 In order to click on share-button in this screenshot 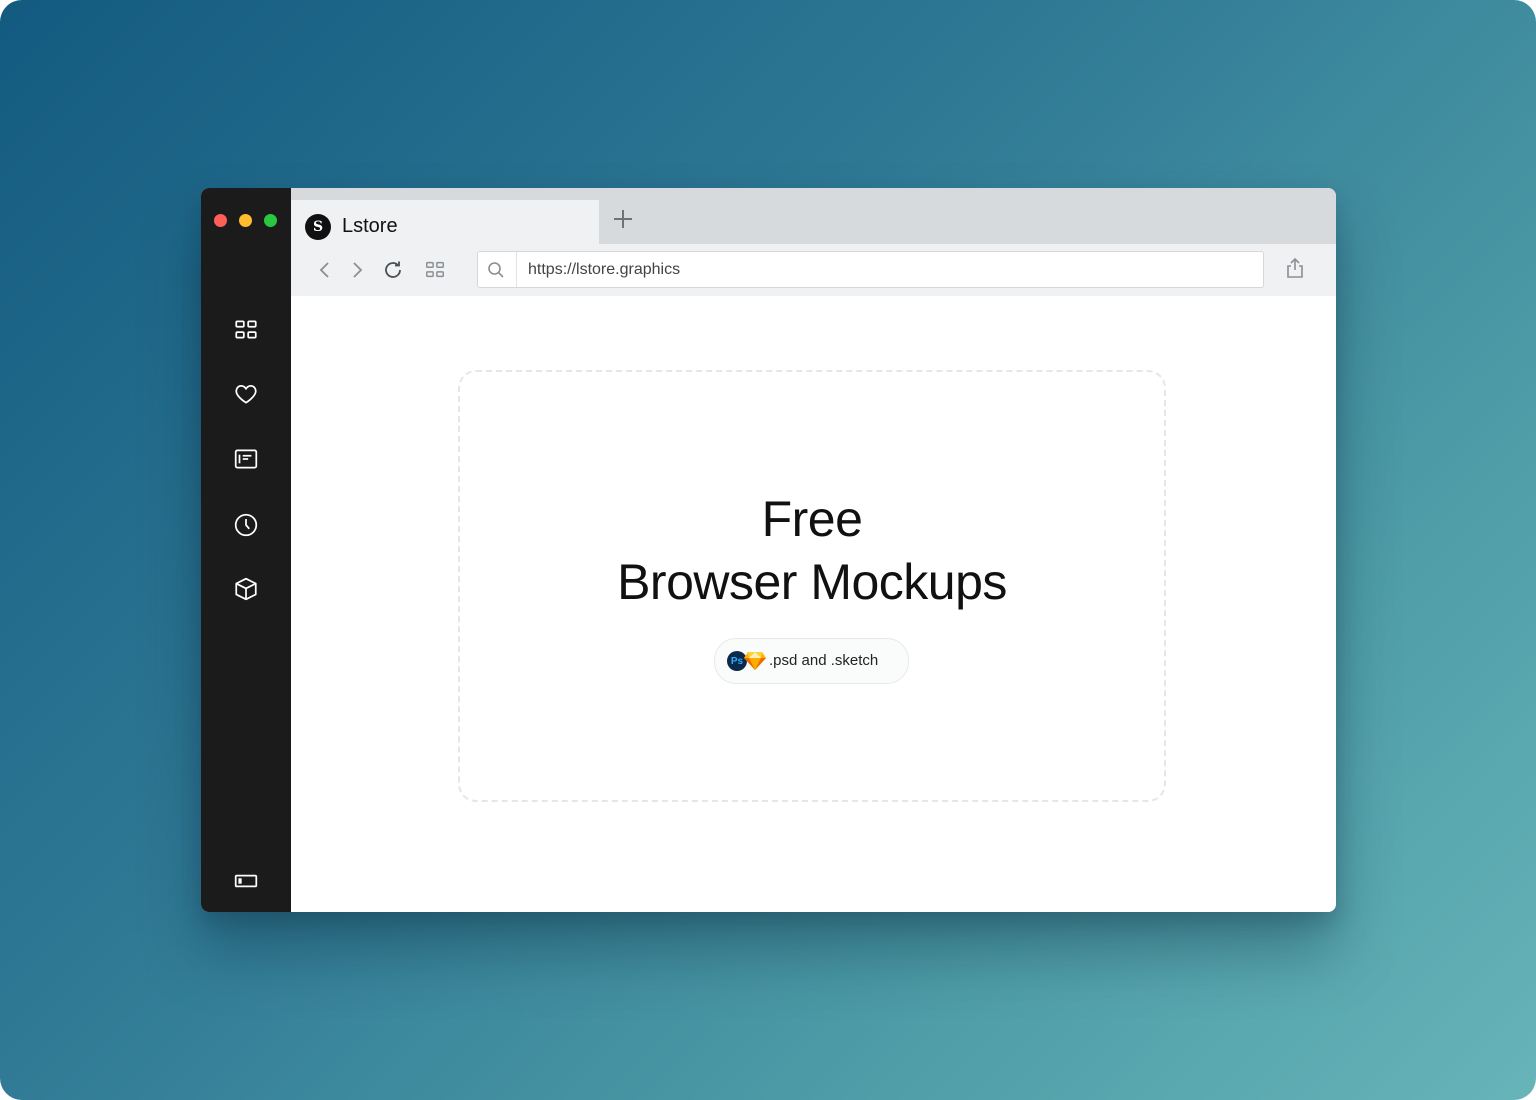, I will do `click(1296, 269)`.